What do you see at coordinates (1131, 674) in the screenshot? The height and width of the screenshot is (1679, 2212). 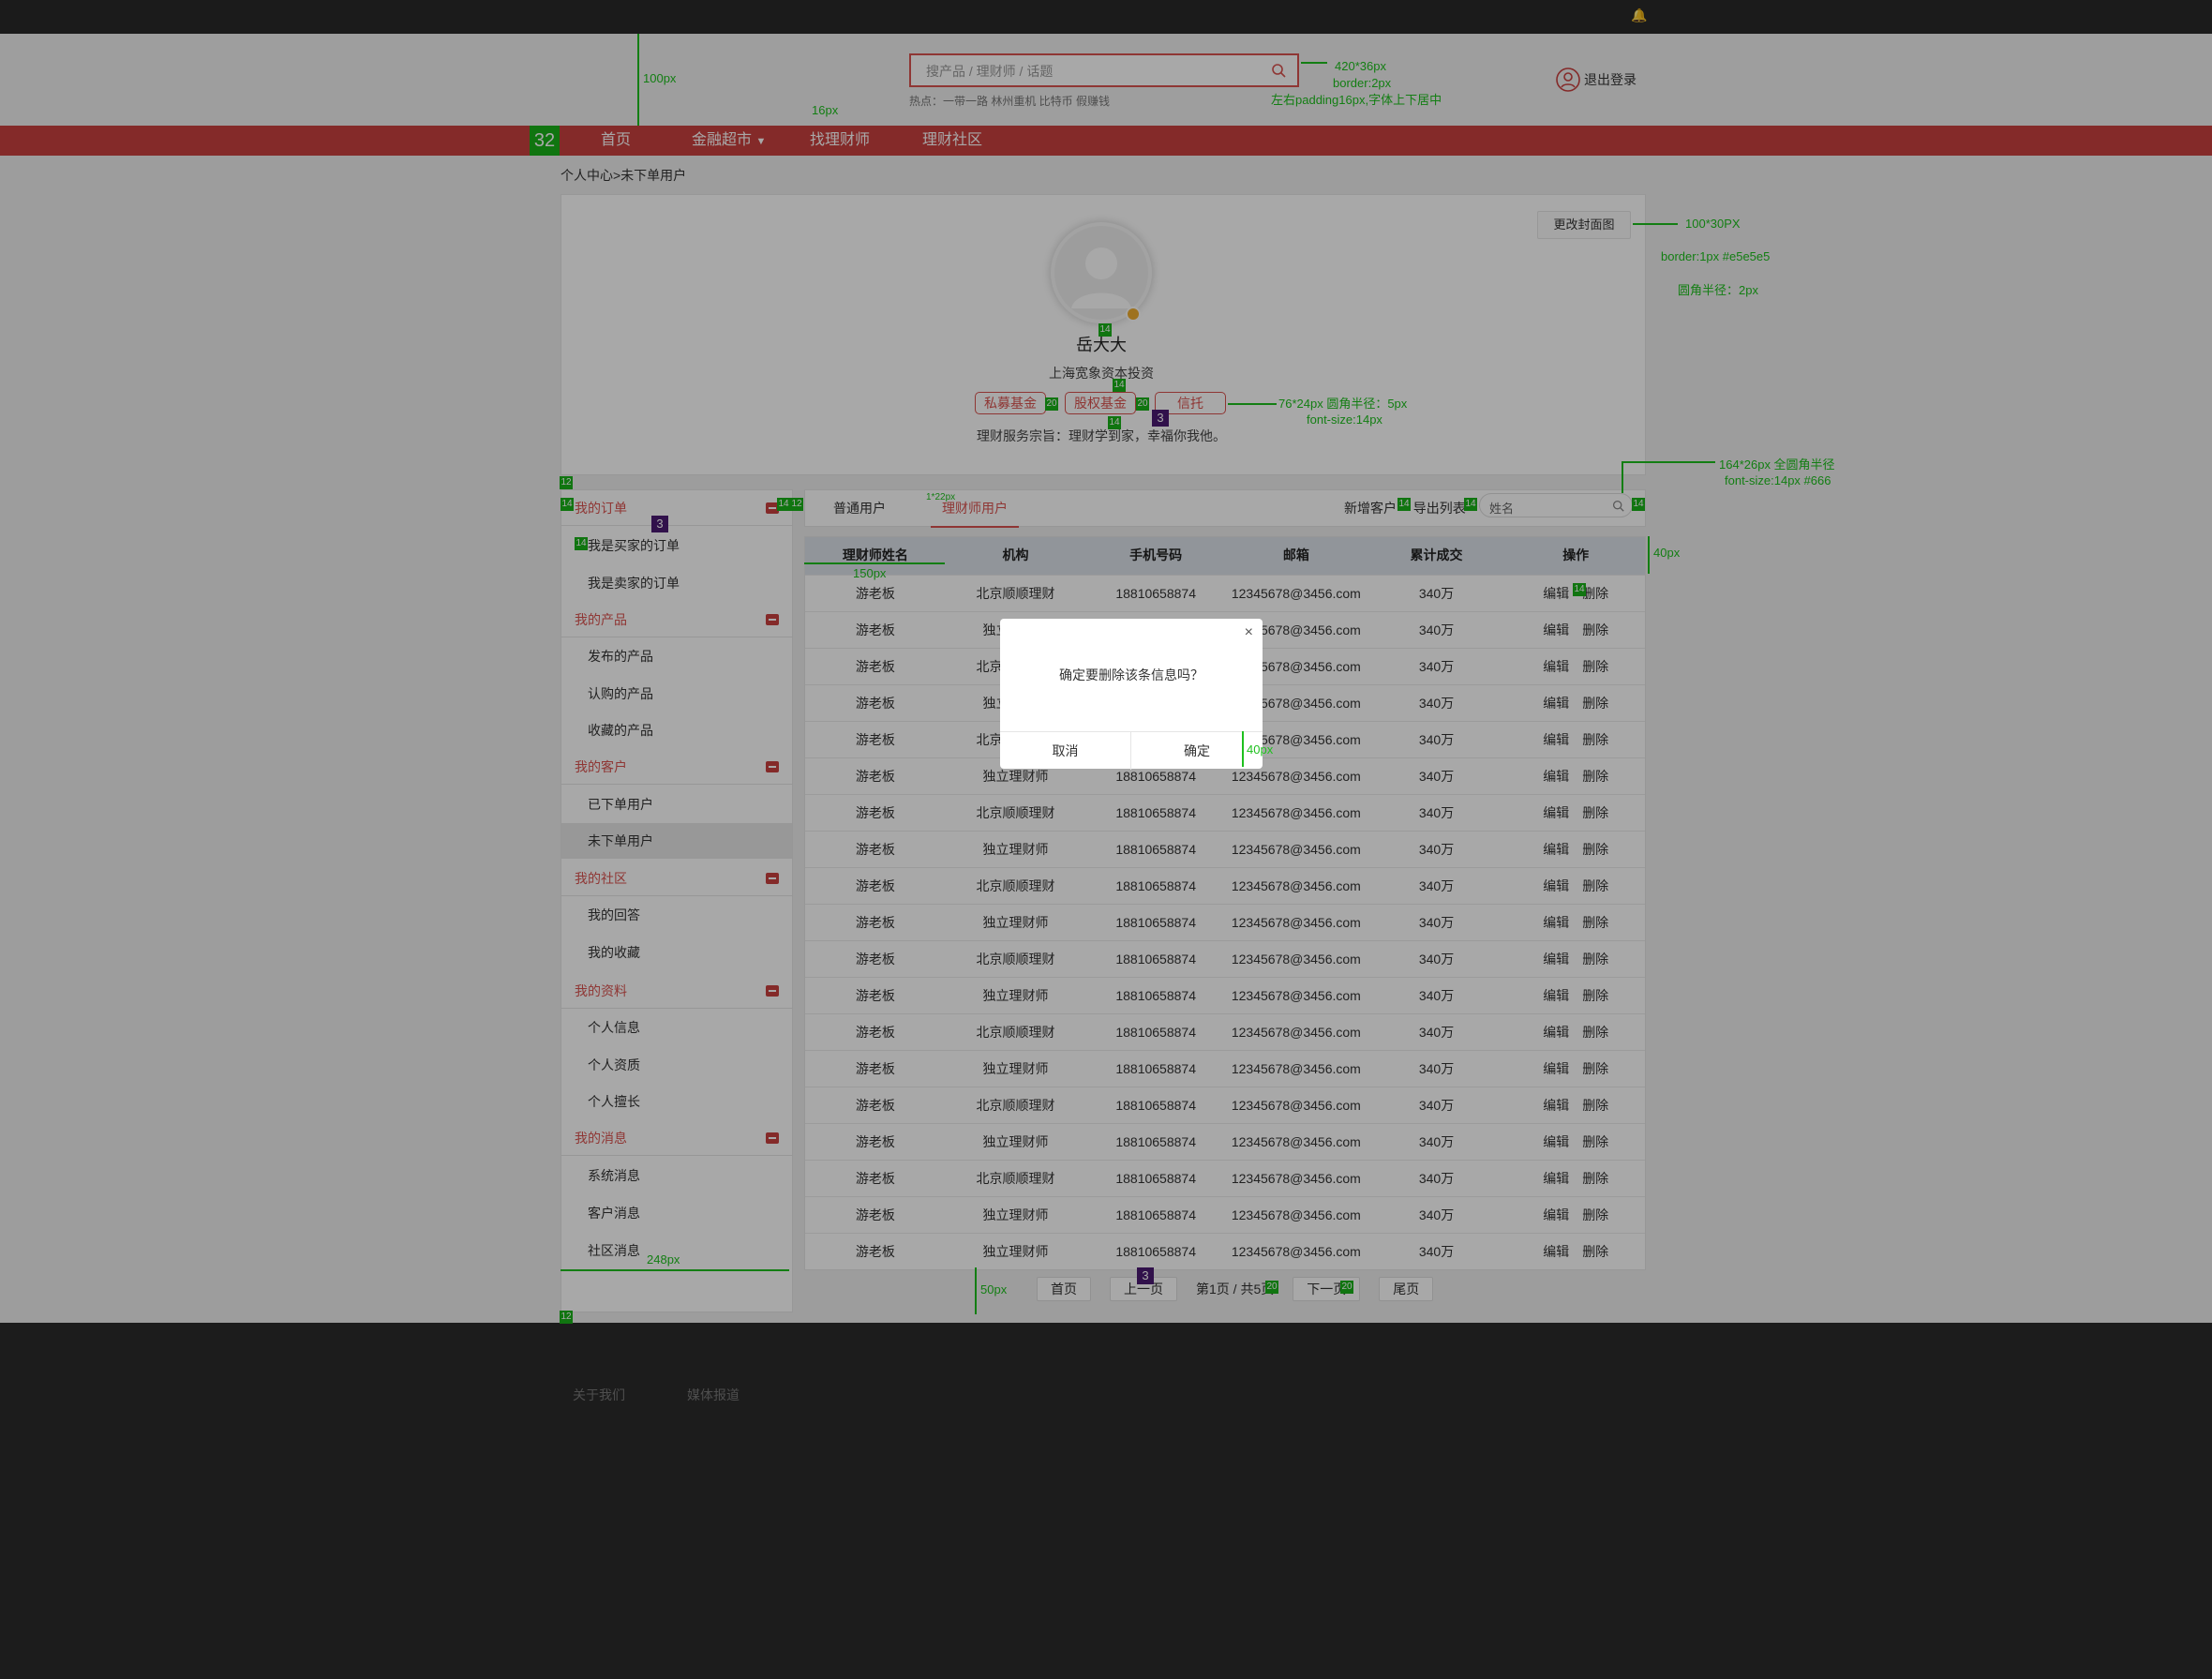 I see `dialog-message: 确定要删除该条信息吗？` at bounding box center [1131, 674].